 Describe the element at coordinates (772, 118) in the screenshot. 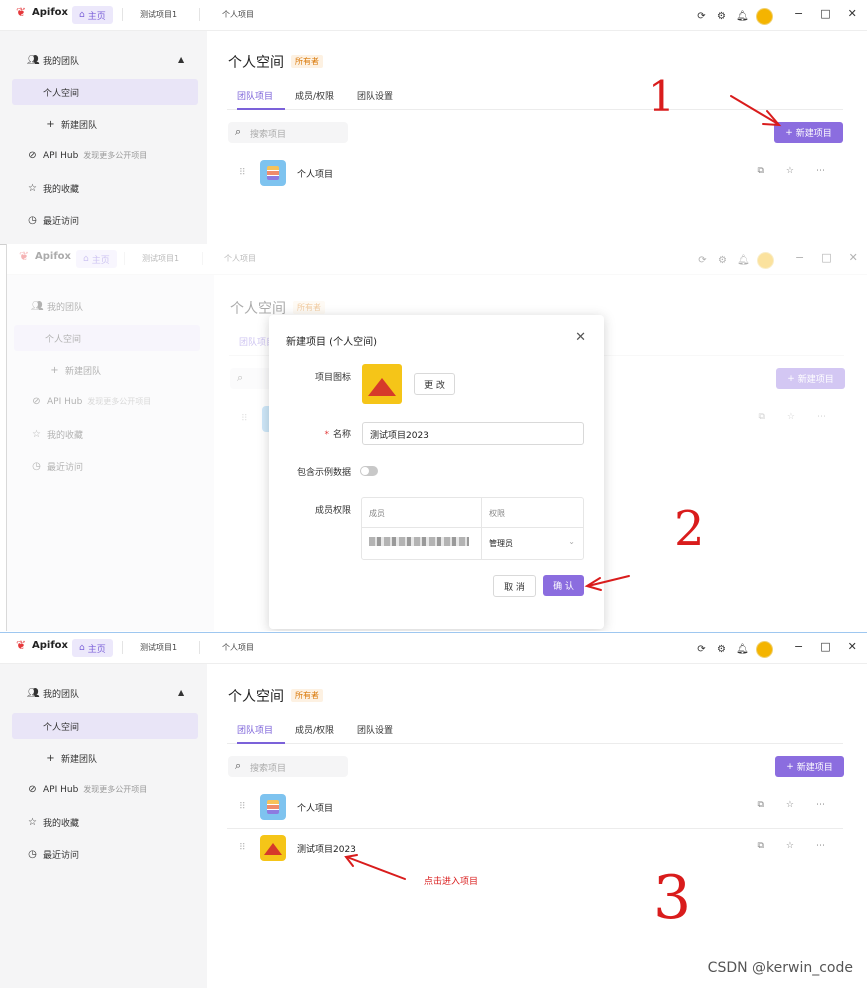

I see `arrowhead-icon` at that location.